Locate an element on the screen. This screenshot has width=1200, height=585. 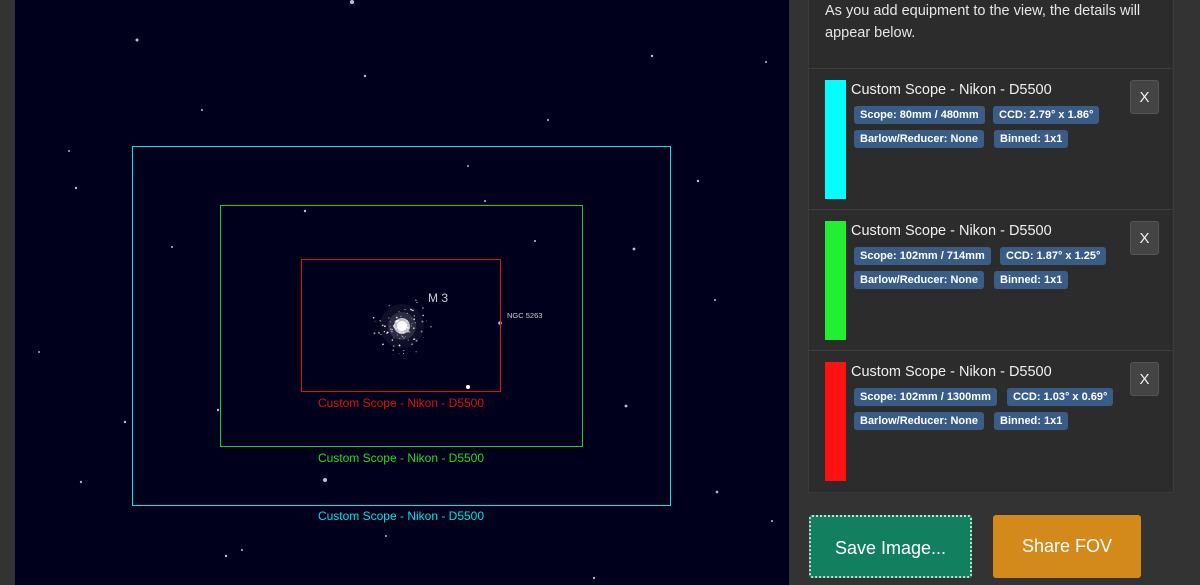
m3-cluster is located at coordinates (402, 327).